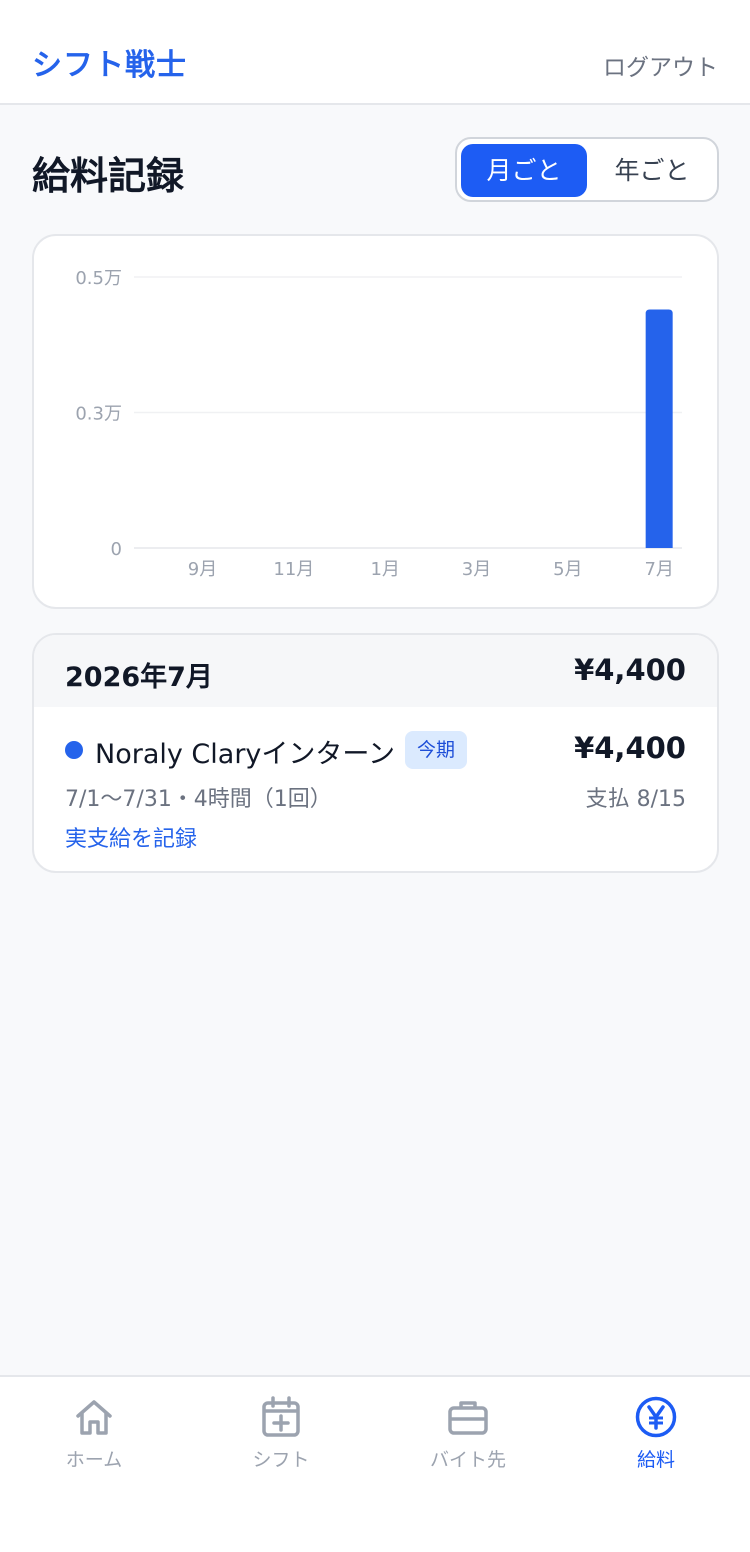 Image resolution: width=750 pixels, height=1552 pixels. Describe the element at coordinates (281, 1416) in the screenshot. I see `calendar-plus-icon` at that location.